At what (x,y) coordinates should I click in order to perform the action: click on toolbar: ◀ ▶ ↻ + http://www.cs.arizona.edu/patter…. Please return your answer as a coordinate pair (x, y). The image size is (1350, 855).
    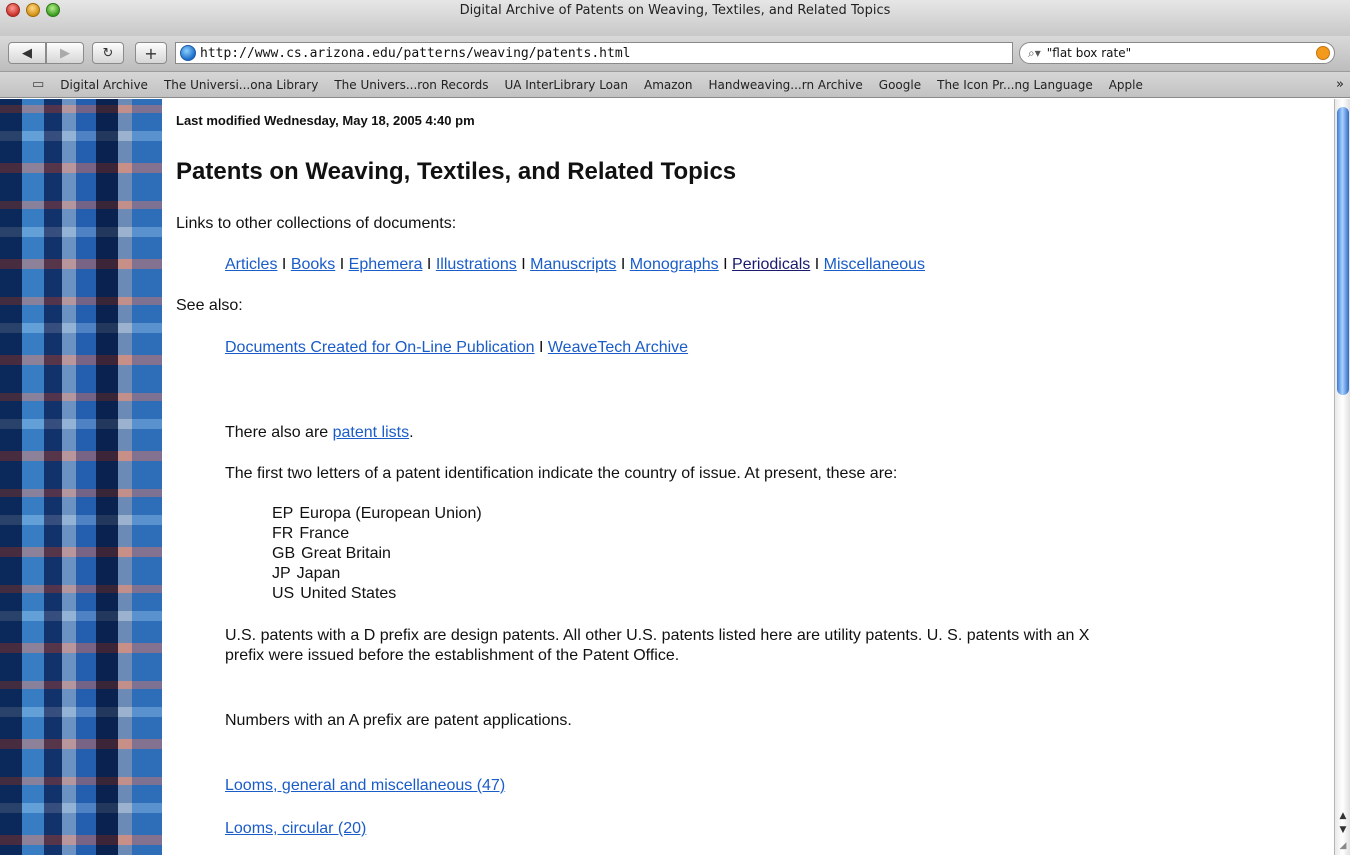
    Looking at the image, I should click on (675, 54).